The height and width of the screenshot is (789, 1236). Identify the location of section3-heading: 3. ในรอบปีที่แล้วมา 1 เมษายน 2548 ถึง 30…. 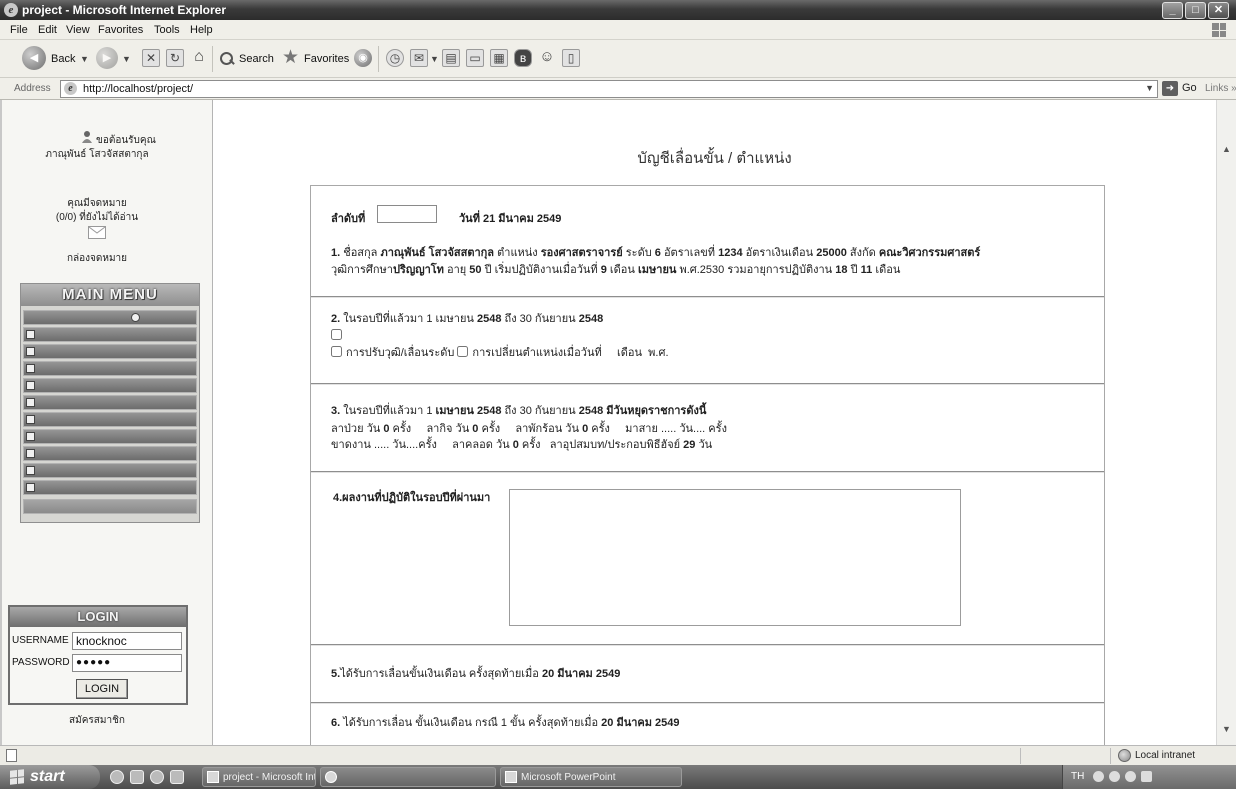
(518, 411).